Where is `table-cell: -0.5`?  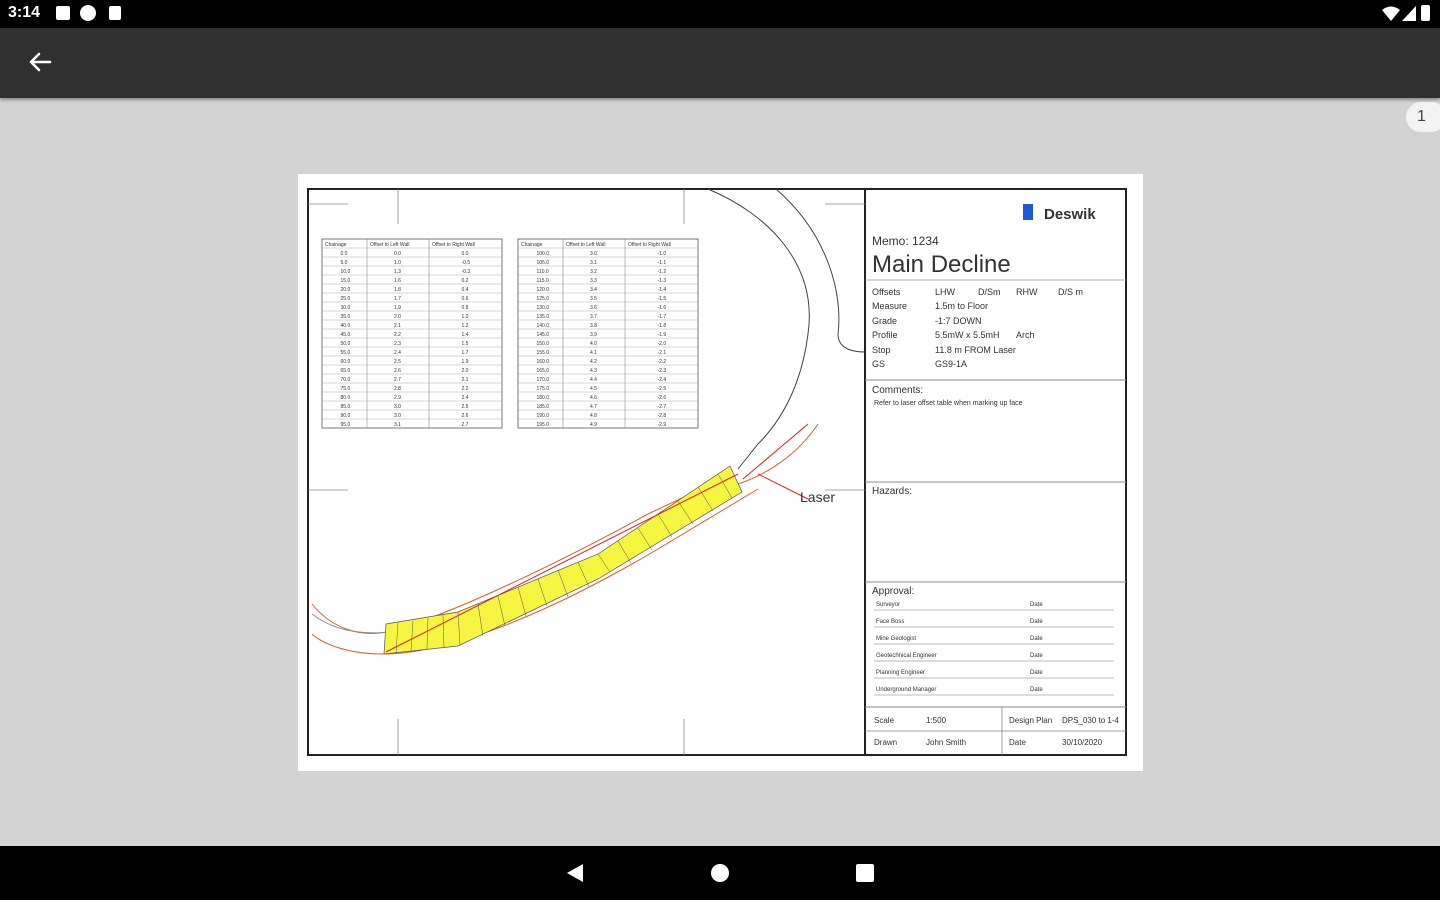 table-cell: -0.5 is located at coordinates (466, 263).